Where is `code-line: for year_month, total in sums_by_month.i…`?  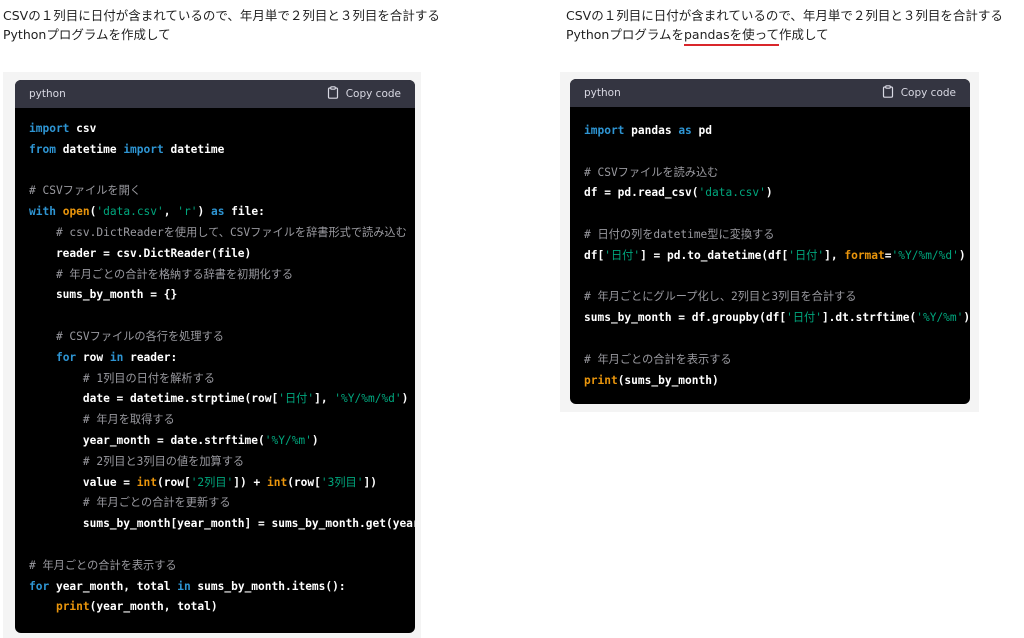
code-line: for year_month, total in sums_by_month.i… is located at coordinates (215, 587).